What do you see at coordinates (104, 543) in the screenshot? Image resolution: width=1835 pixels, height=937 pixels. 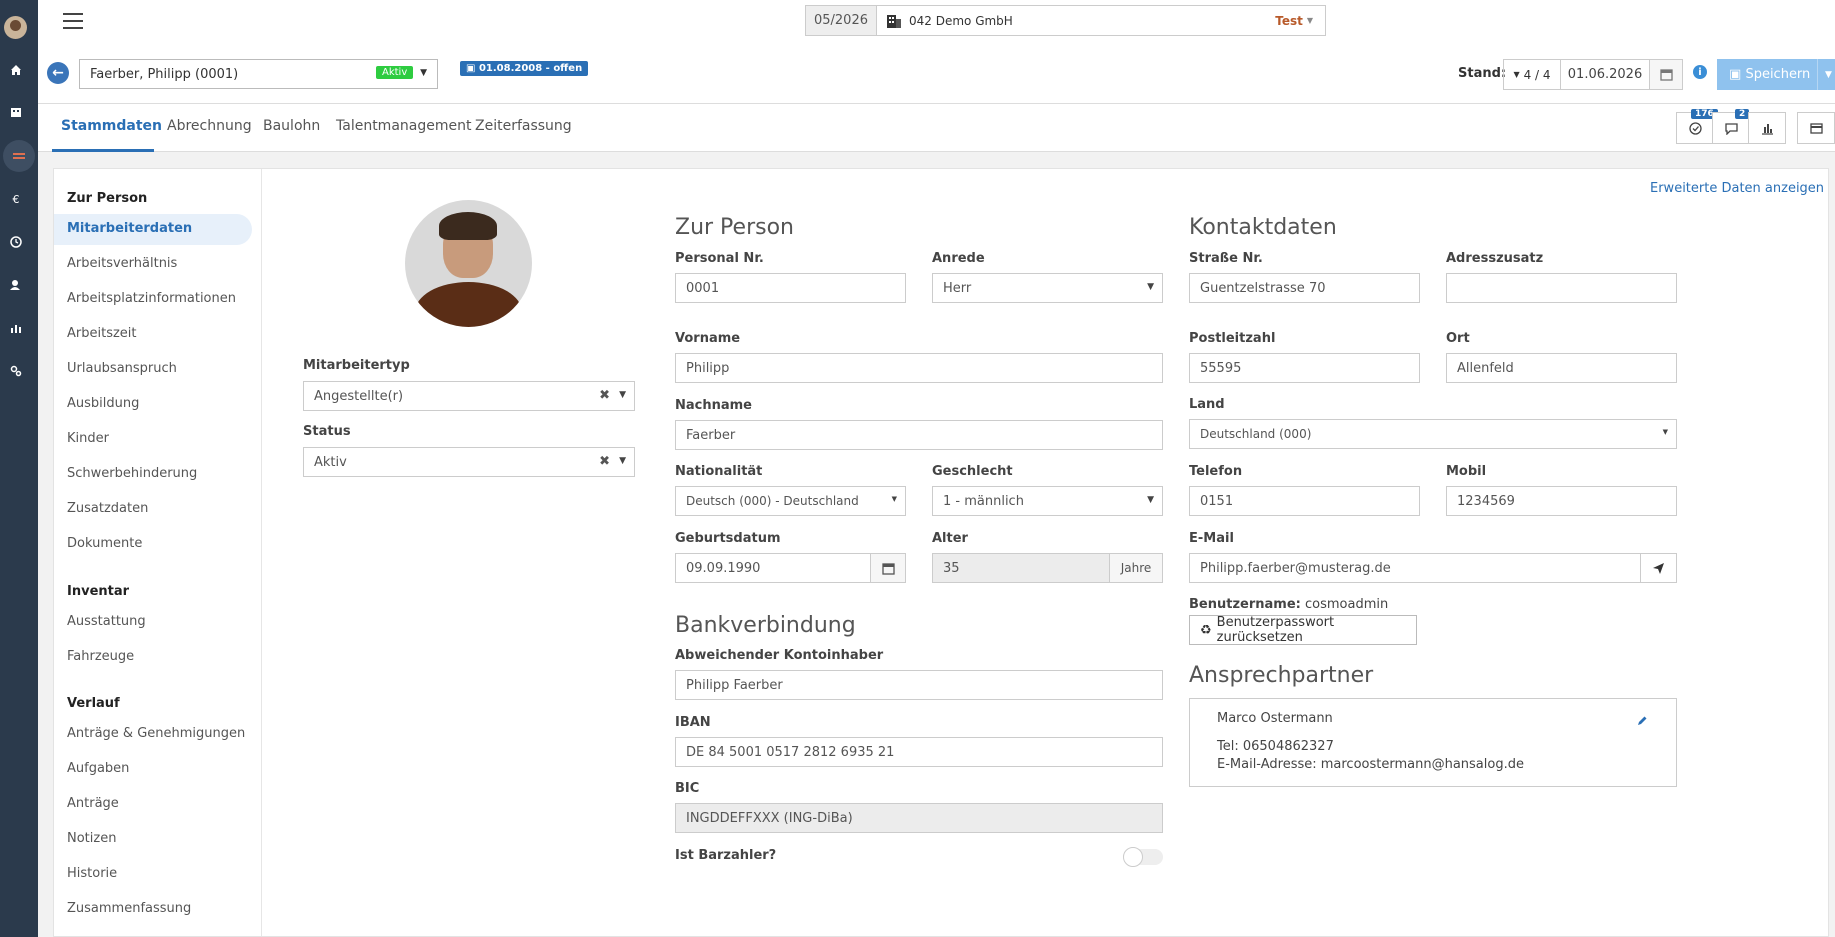 I see `nav-dokumente: Dokumente` at bounding box center [104, 543].